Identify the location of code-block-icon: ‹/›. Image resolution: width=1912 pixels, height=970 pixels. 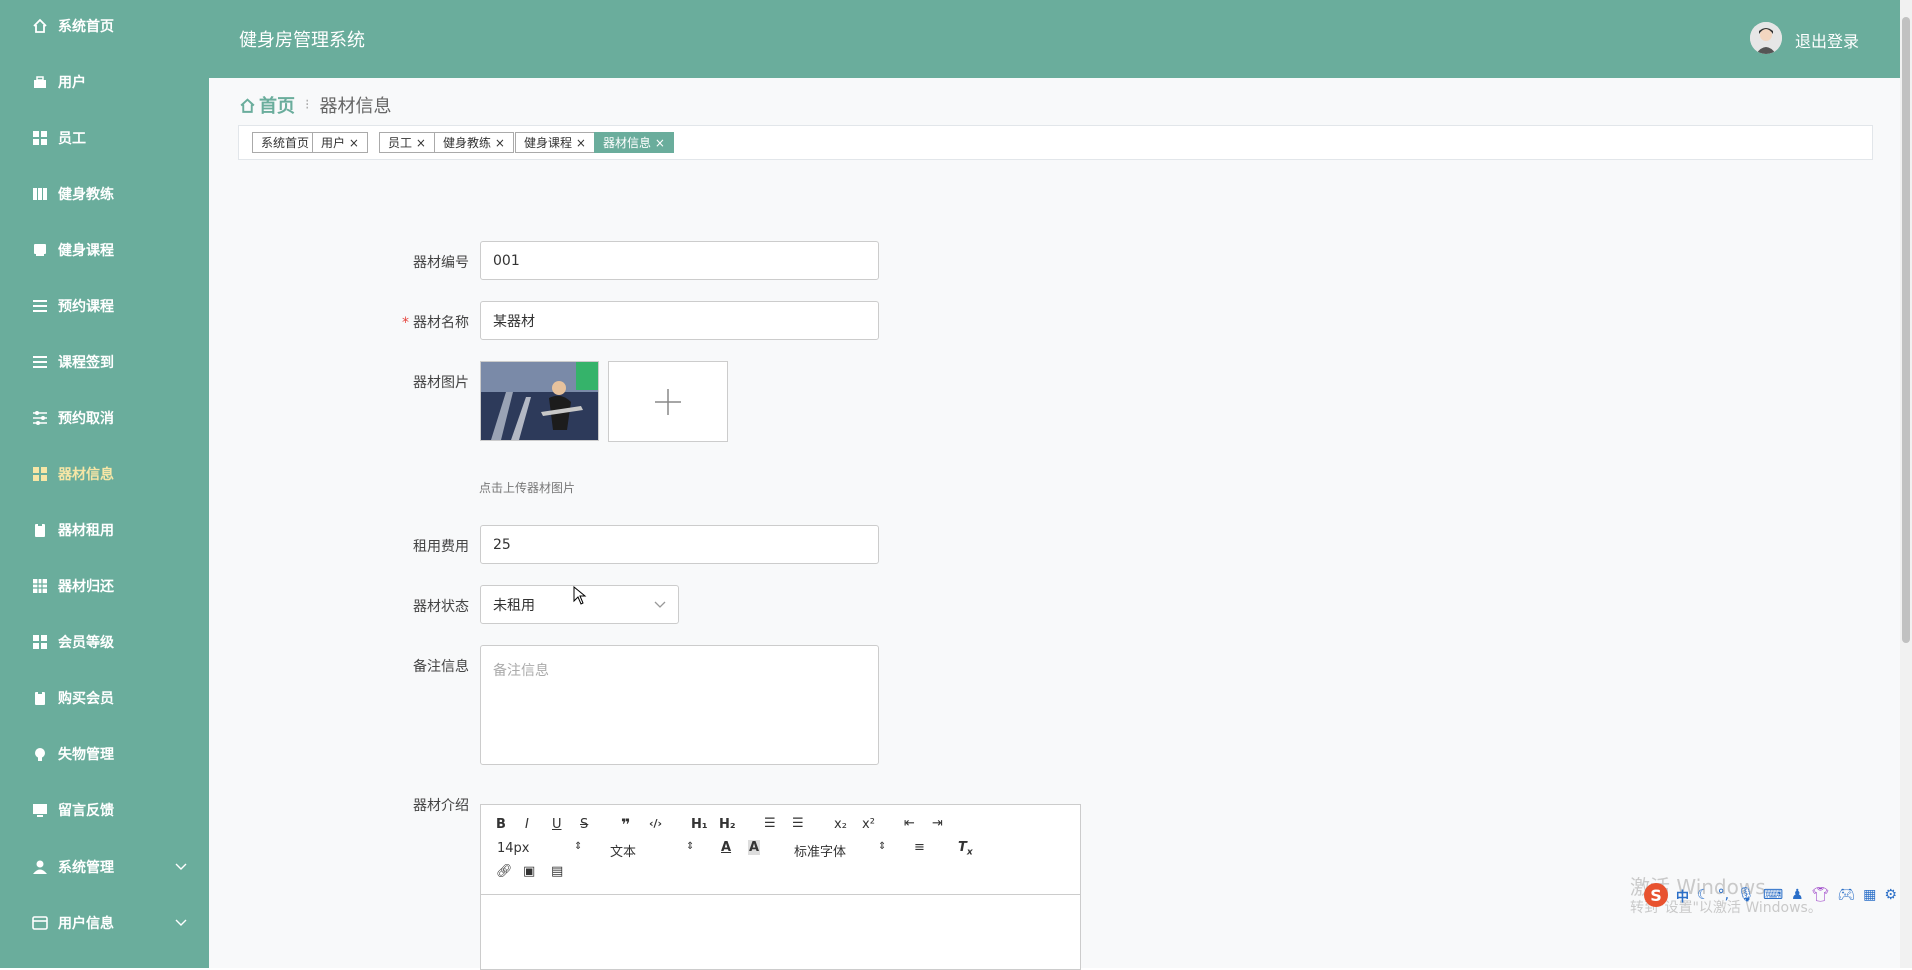
(655, 823).